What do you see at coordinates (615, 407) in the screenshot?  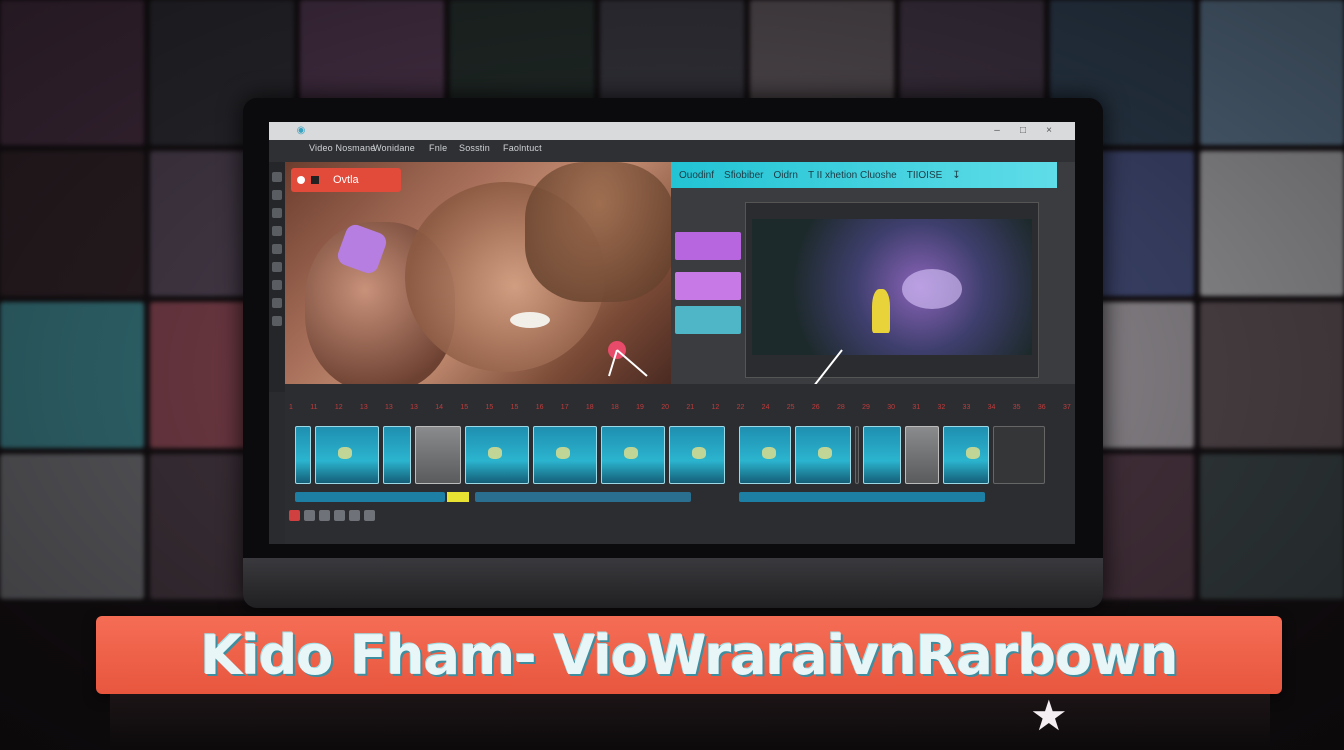 I see `ruler-tick: 18` at bounding box center [615, 407].